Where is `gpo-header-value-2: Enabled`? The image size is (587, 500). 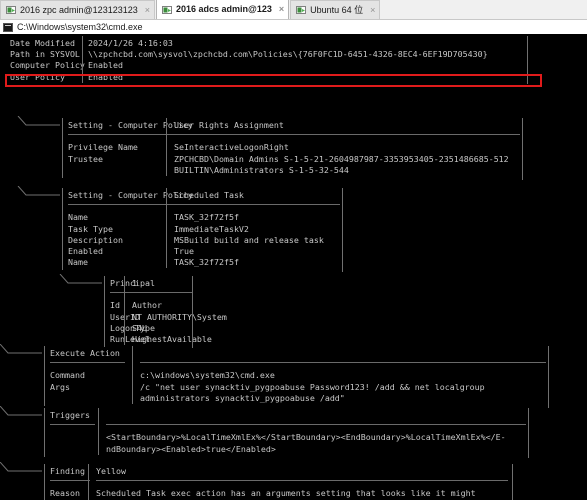 gpo-header-value-2: Enabled is located at coordinates (105, 65).